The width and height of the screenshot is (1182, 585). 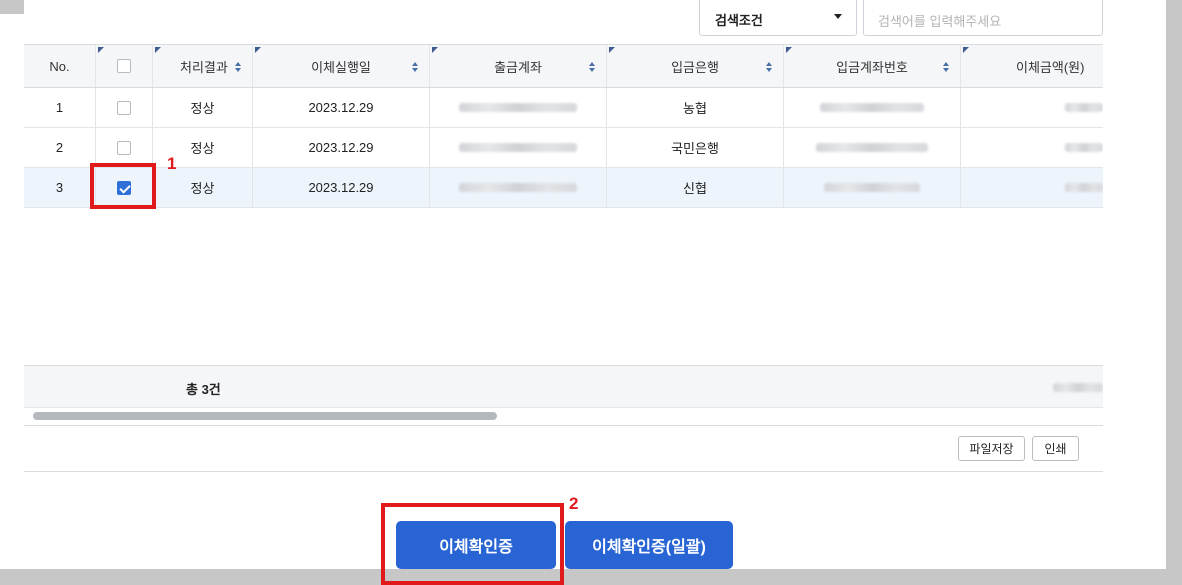 I want to click on header-result: 처리결과, so click(x=203, y=66).